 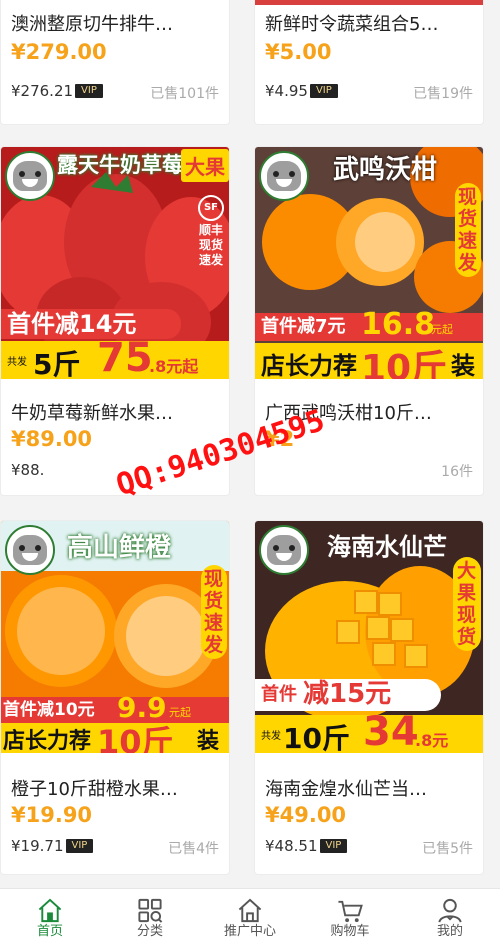 What do you see at coordinates (398, 324) in the screenshot?
I see `promo-price: 16.8` at bounding box center [398, 324].